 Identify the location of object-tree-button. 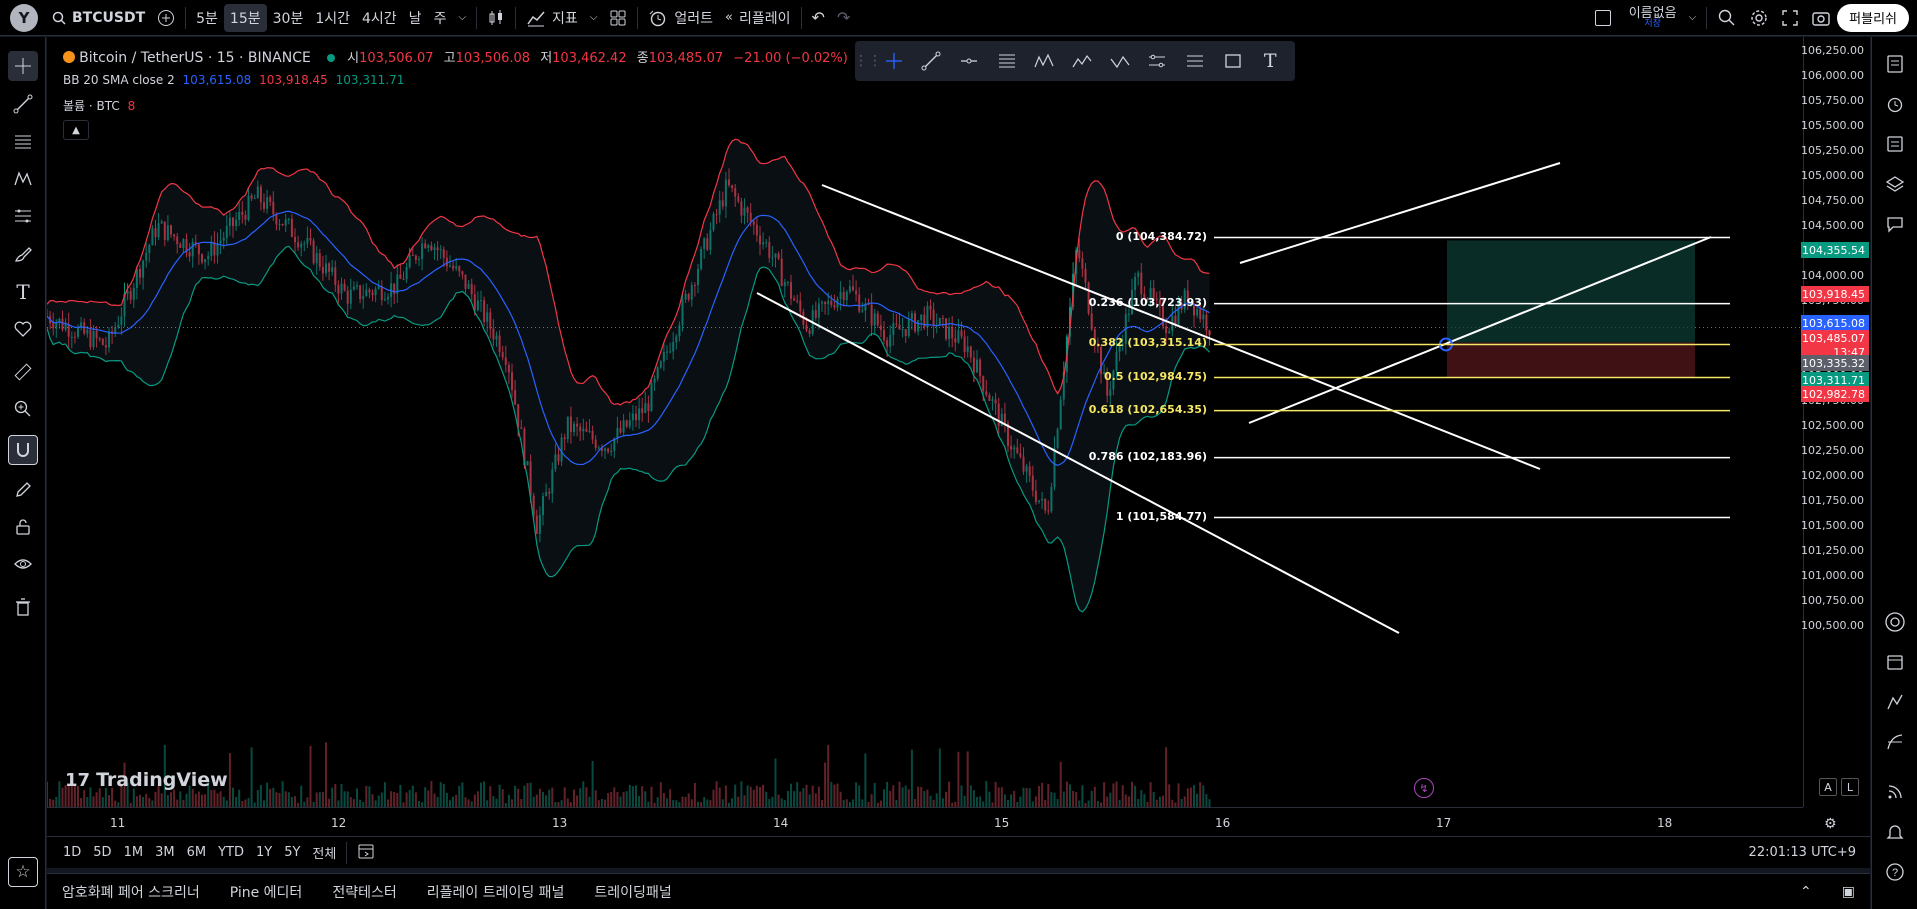
(1895, 144).